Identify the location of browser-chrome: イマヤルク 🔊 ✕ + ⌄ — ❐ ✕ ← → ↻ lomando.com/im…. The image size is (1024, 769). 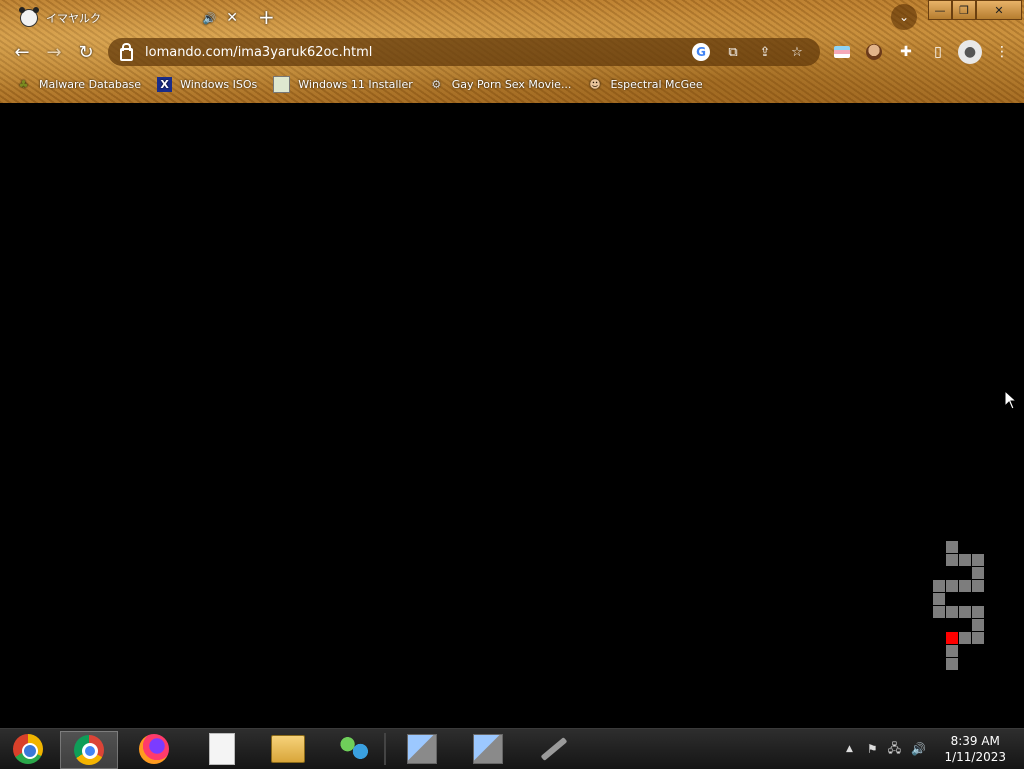
(512, 51).